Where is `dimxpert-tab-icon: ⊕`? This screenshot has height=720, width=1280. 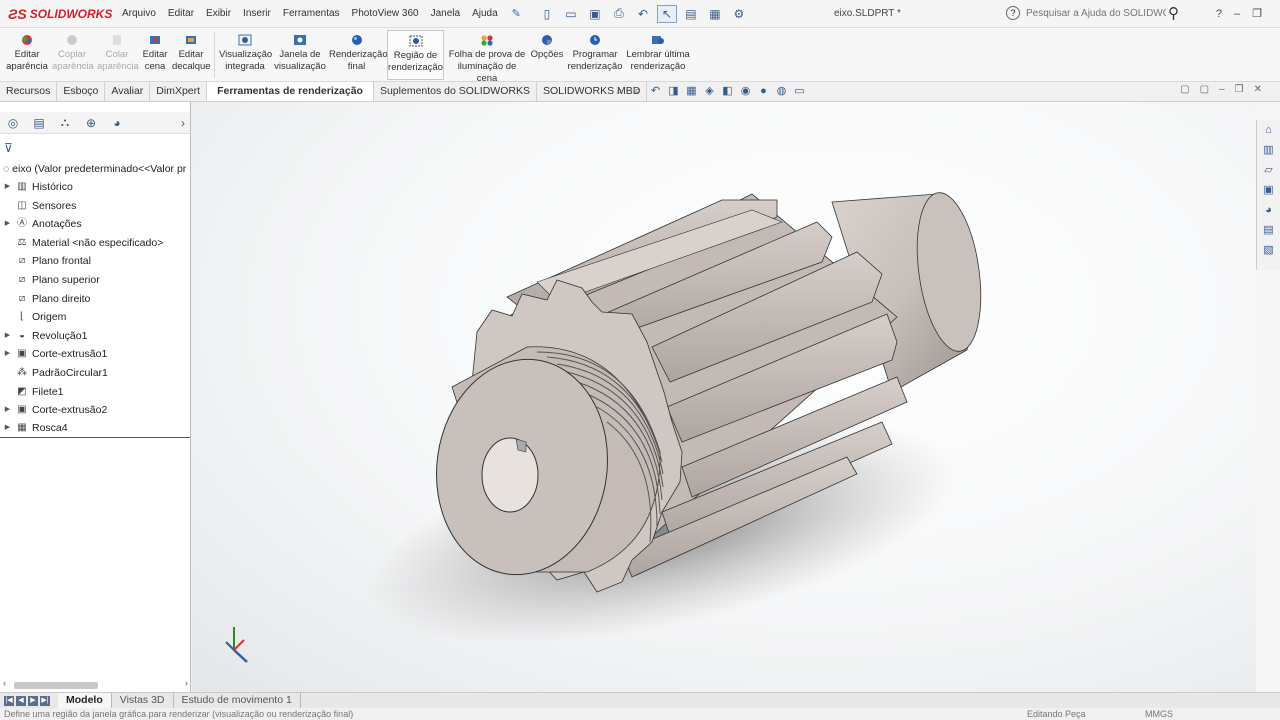
dimxpert-tab-icon: ⊕ is located at coordinates (91, 123).